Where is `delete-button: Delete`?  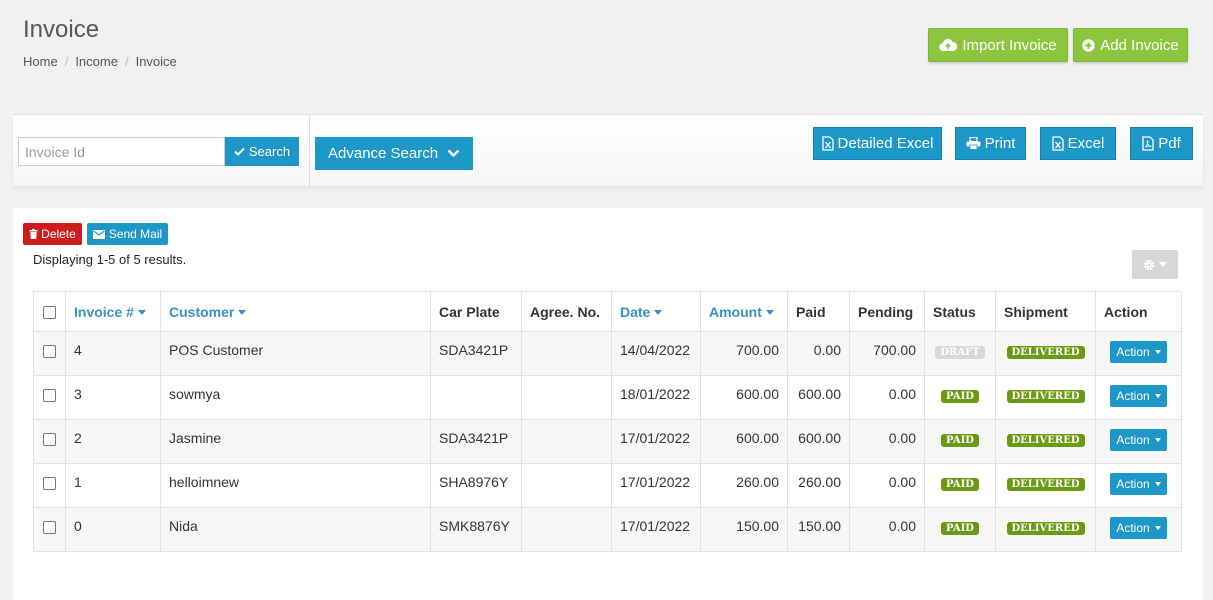
delete-button: Delete is located at coordinates (52, 234).